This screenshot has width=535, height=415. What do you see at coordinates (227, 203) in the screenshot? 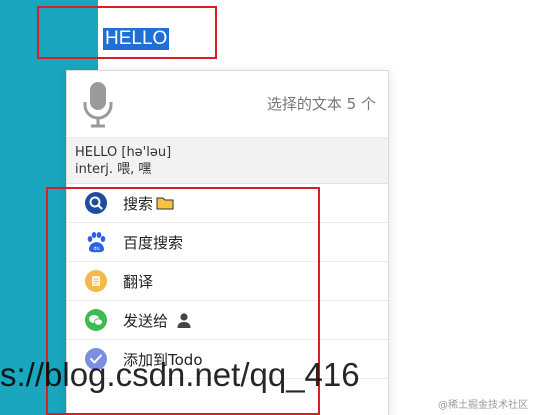
I see `menu-item-search: 搜索` at bounding box center [227, 203].